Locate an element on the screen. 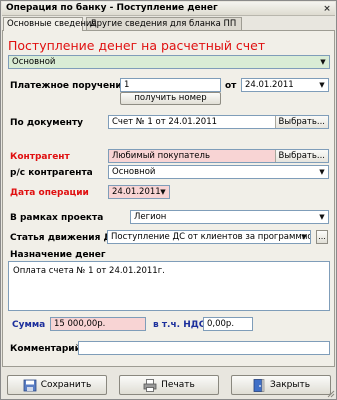 The image size is (337, 400). title-bar: Операция по банку - Поступление денег × is located at coordinates (168, 9).